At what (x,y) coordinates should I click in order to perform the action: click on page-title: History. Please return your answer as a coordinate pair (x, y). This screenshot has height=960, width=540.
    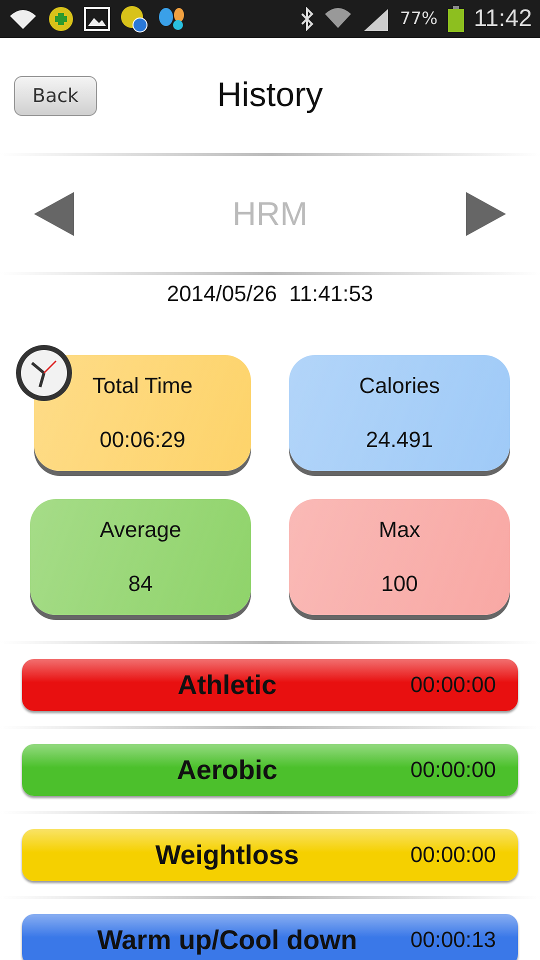
    Looking at the image, I should click on (270, 95).